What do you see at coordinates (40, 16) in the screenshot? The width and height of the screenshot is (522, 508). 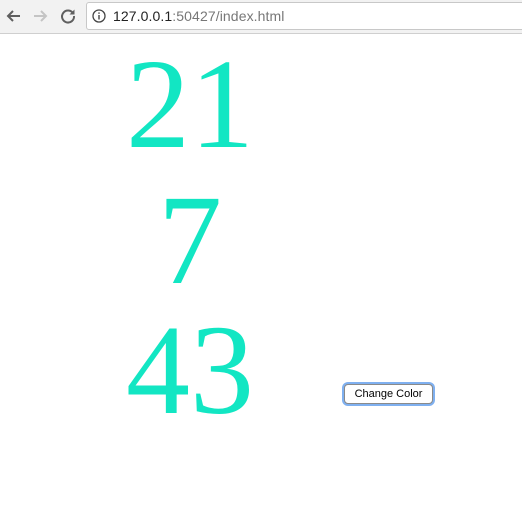 I see `forward-arrow-icon` at bounding box center [40, 16].